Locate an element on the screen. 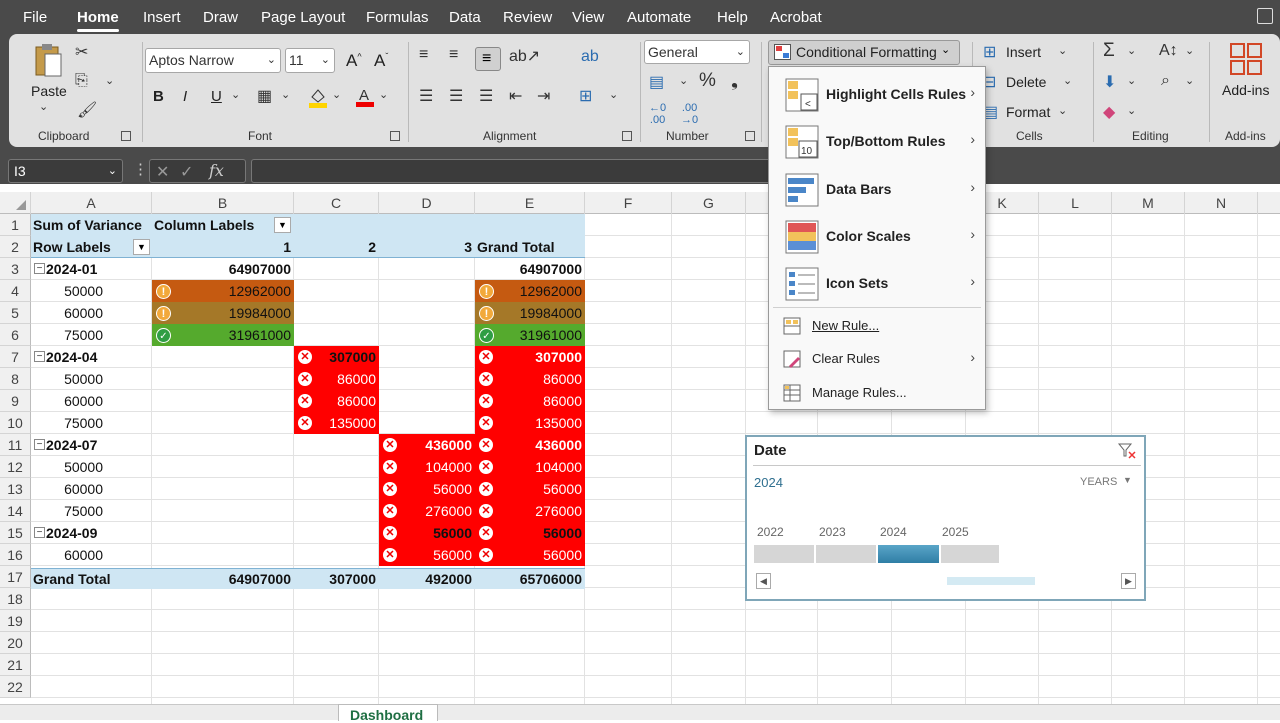  pivot-sum-label: Sum of Variance is located at coordinates (92, 225).